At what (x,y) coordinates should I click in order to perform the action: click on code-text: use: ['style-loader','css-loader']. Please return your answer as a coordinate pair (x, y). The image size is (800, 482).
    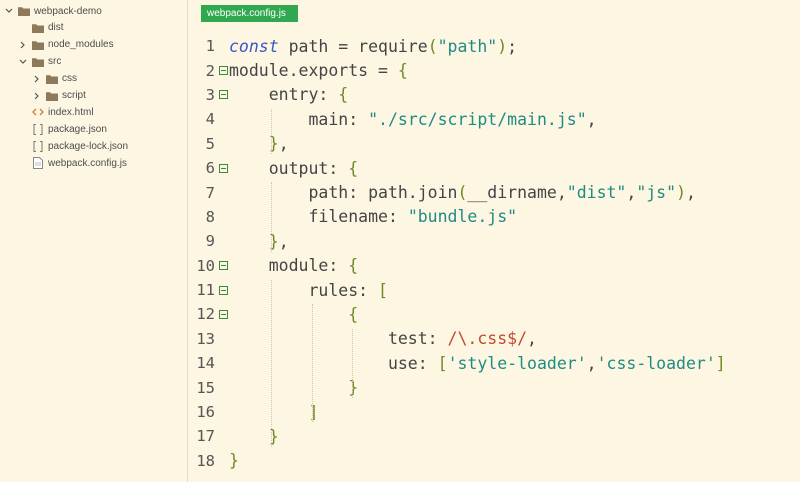
    Looking at the image, I should click on (477, 363).